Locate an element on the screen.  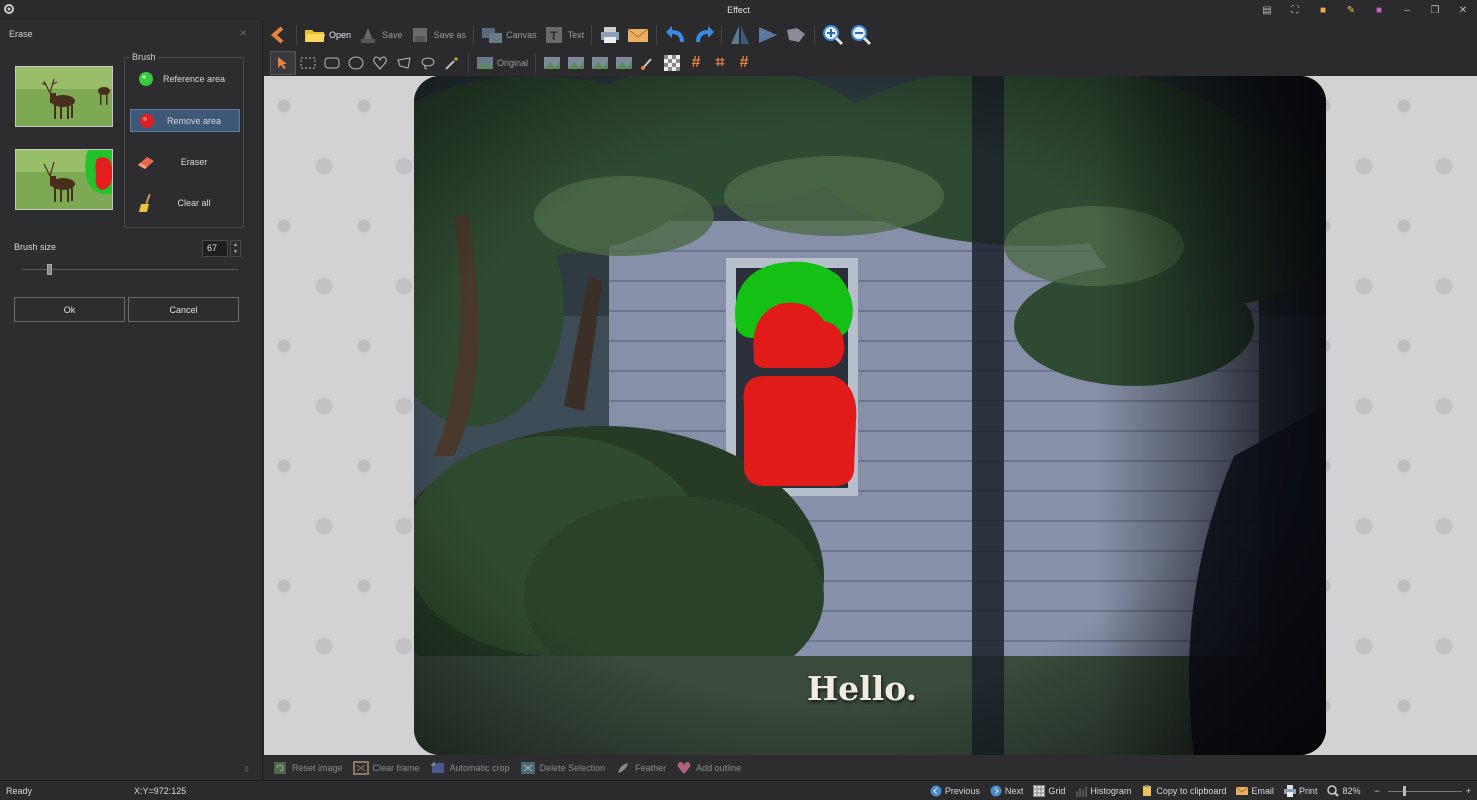
zoom-out-small-button: − is located at coordinates (1376, 791).